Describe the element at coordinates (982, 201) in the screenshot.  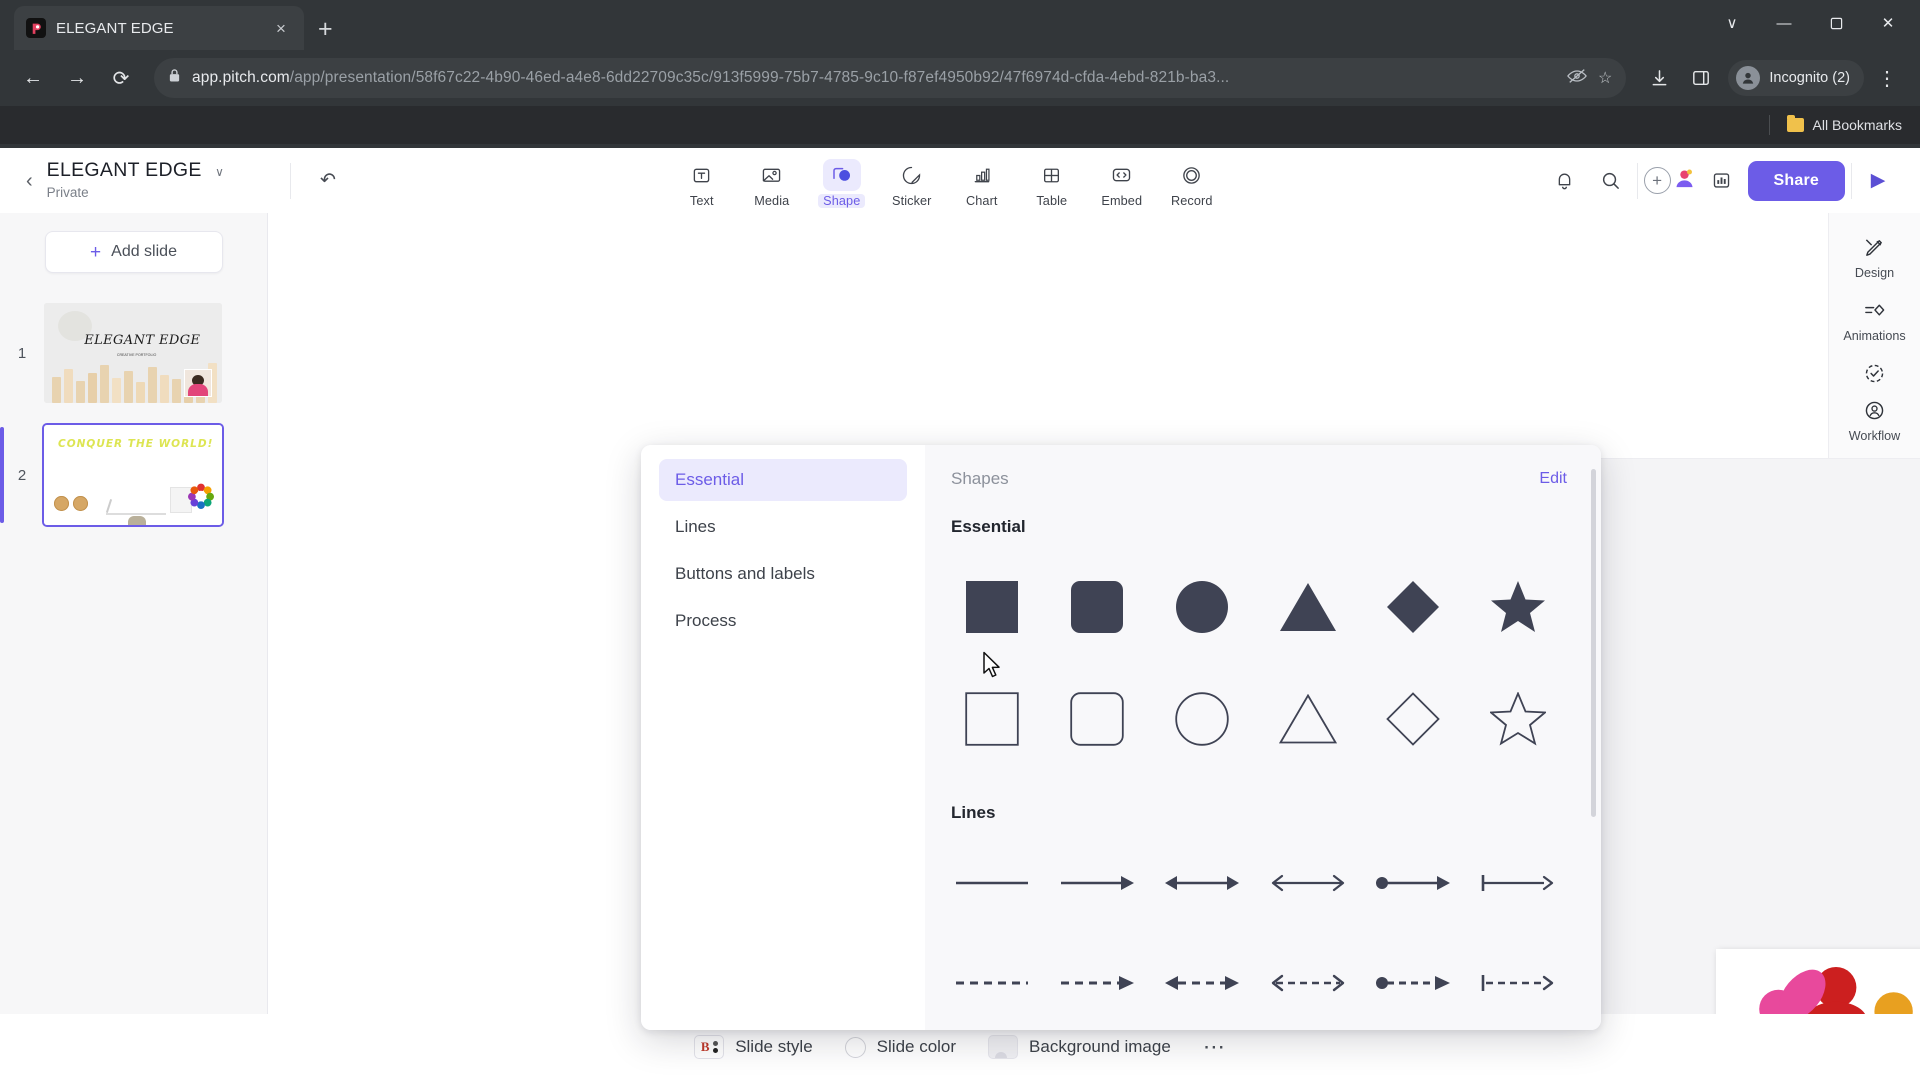
I see `tool-label: Chart` at that location.